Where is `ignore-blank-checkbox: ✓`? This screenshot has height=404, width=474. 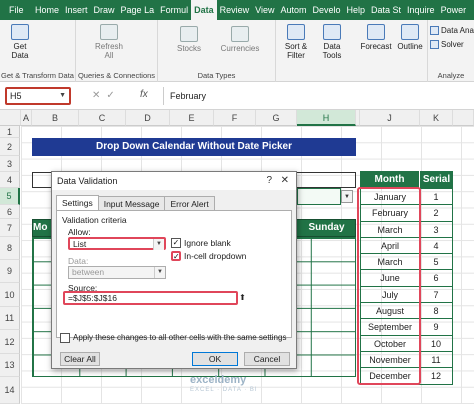
ignore-blank-checkbox: ✓ is located at coordinates (176, 243).